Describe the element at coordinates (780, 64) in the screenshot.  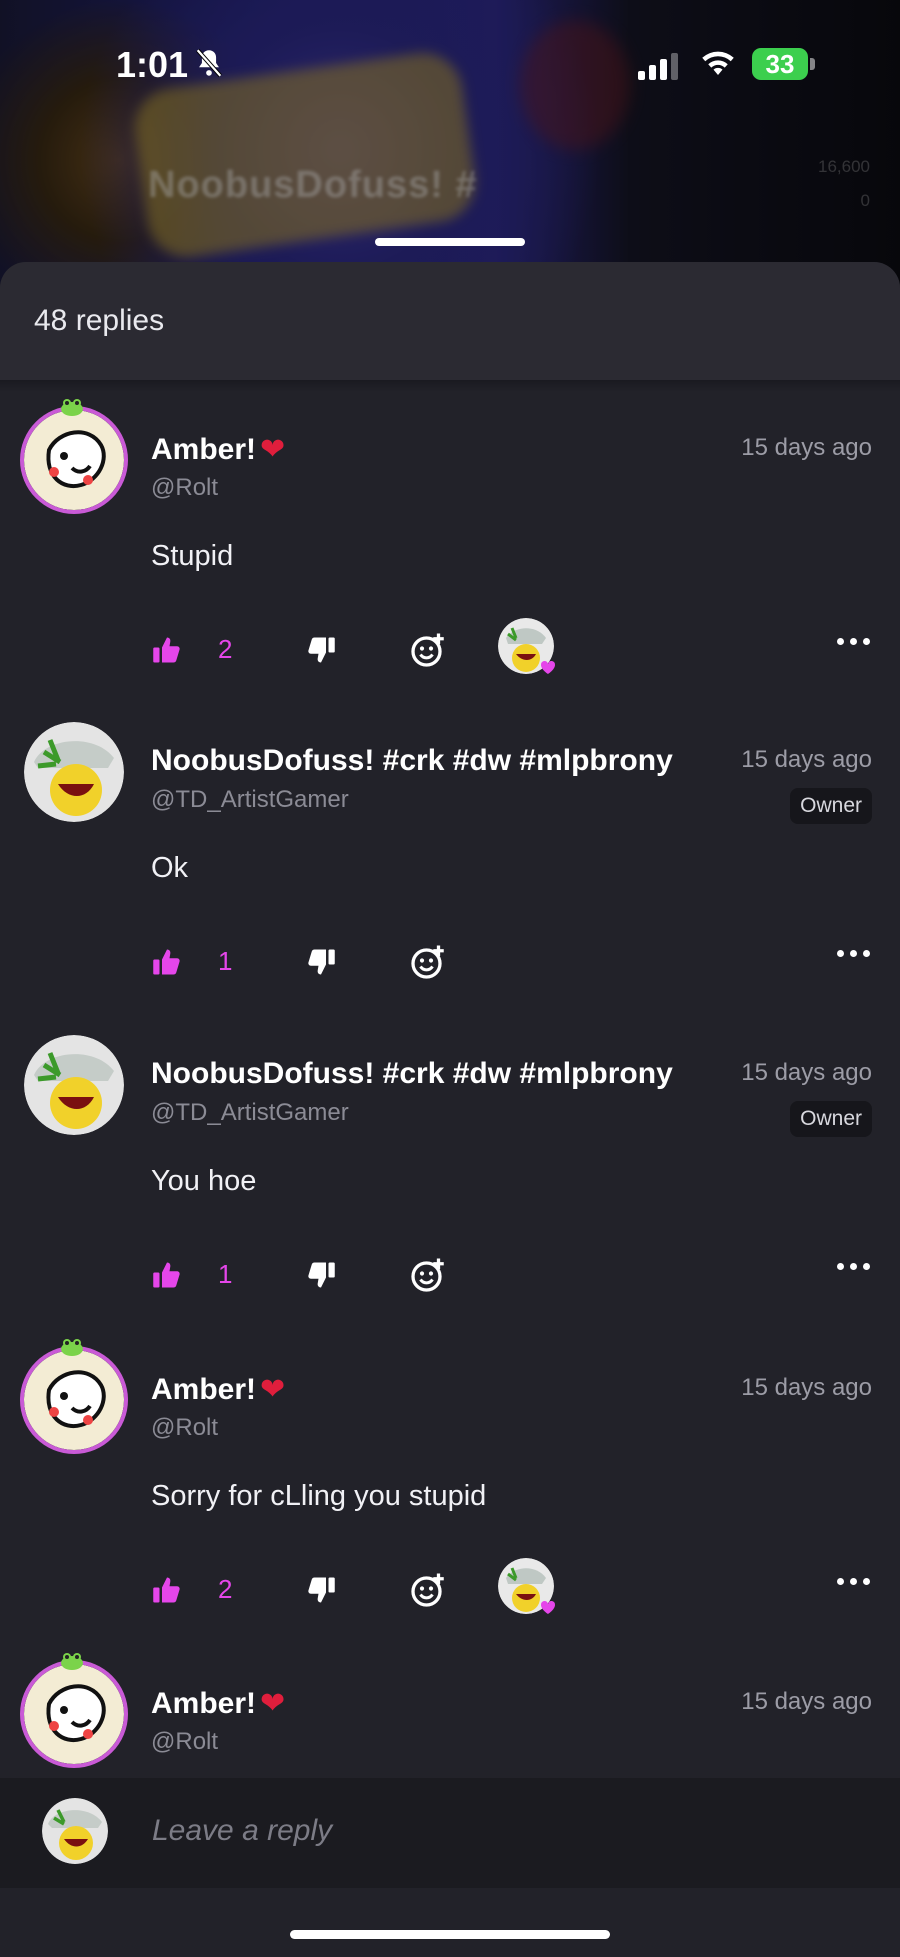
I see `battery-icon: 33` at that location.